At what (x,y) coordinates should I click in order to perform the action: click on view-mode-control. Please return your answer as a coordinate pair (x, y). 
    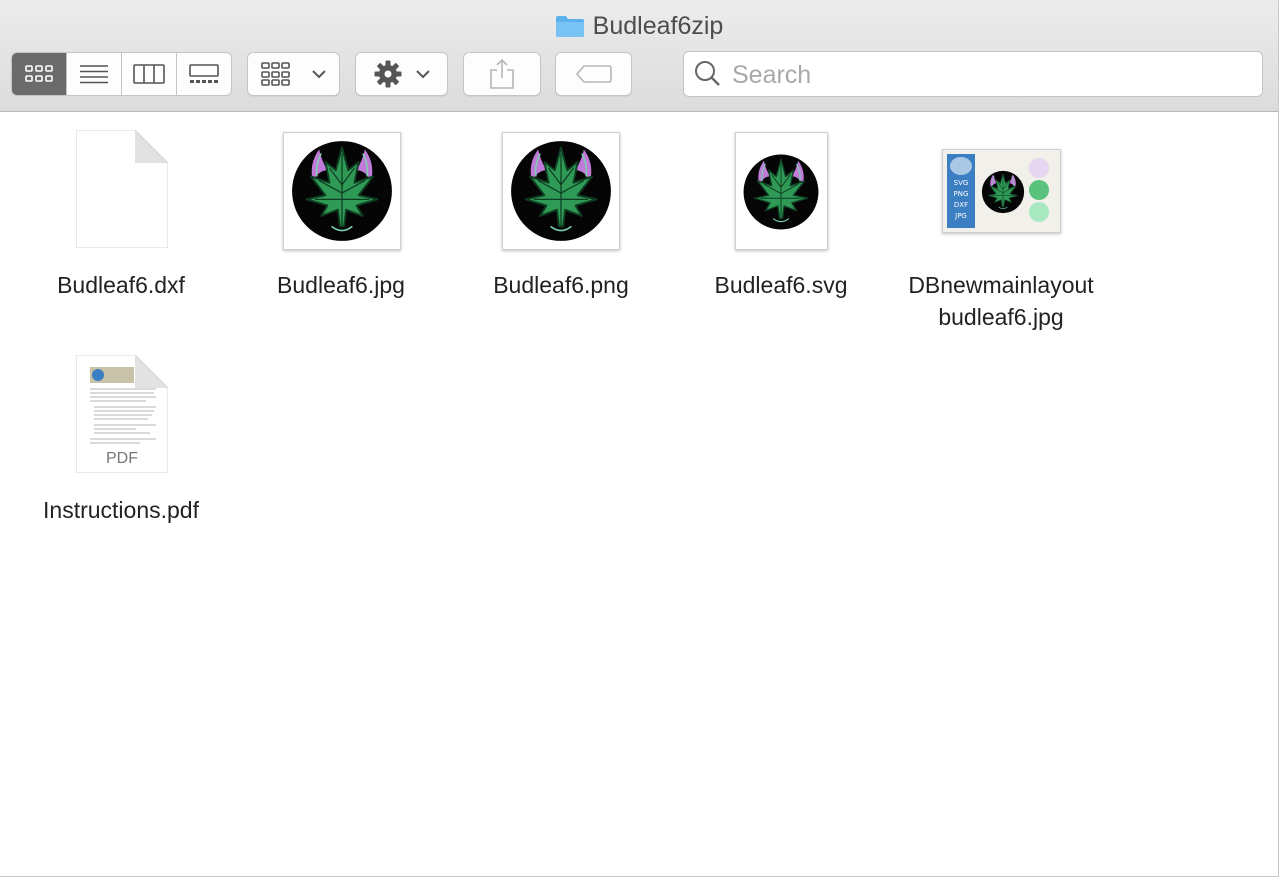
    Looking at the image, I should click on (121, 74).